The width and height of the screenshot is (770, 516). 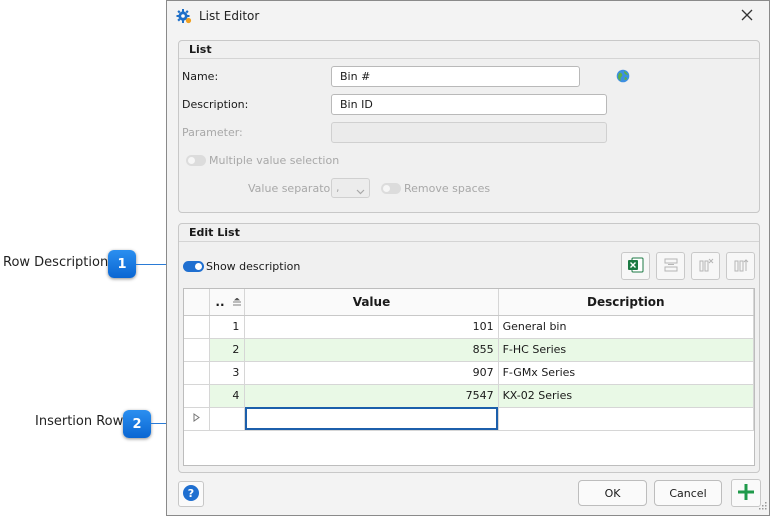 What do you see at coordinates (371, 350) in the screenshot?
I see `value-cell: 855` at bounding box center [371, 350].